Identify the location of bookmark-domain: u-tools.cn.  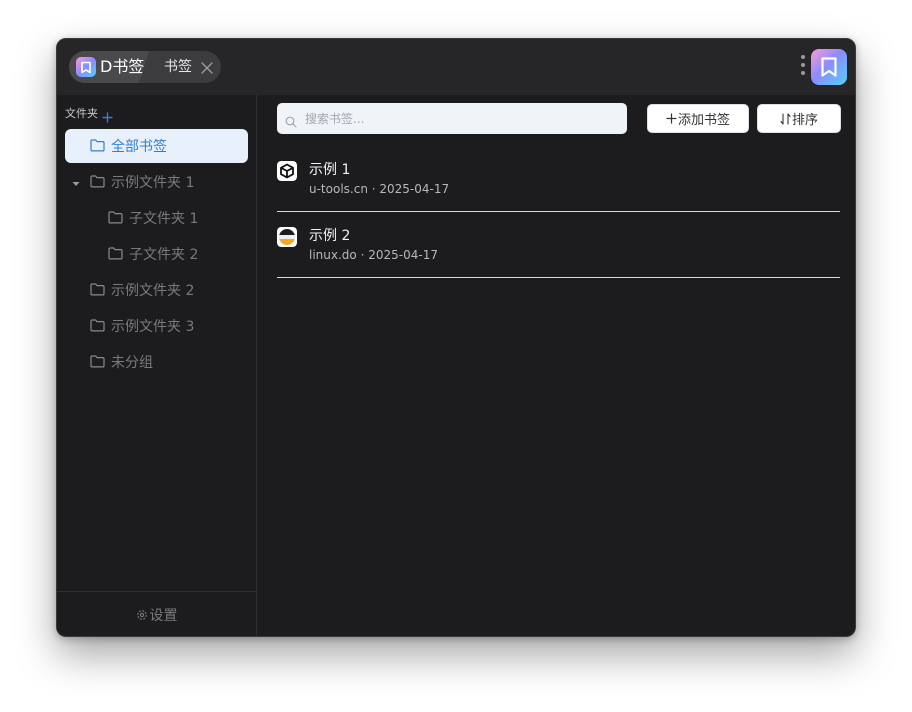
(338, 189).